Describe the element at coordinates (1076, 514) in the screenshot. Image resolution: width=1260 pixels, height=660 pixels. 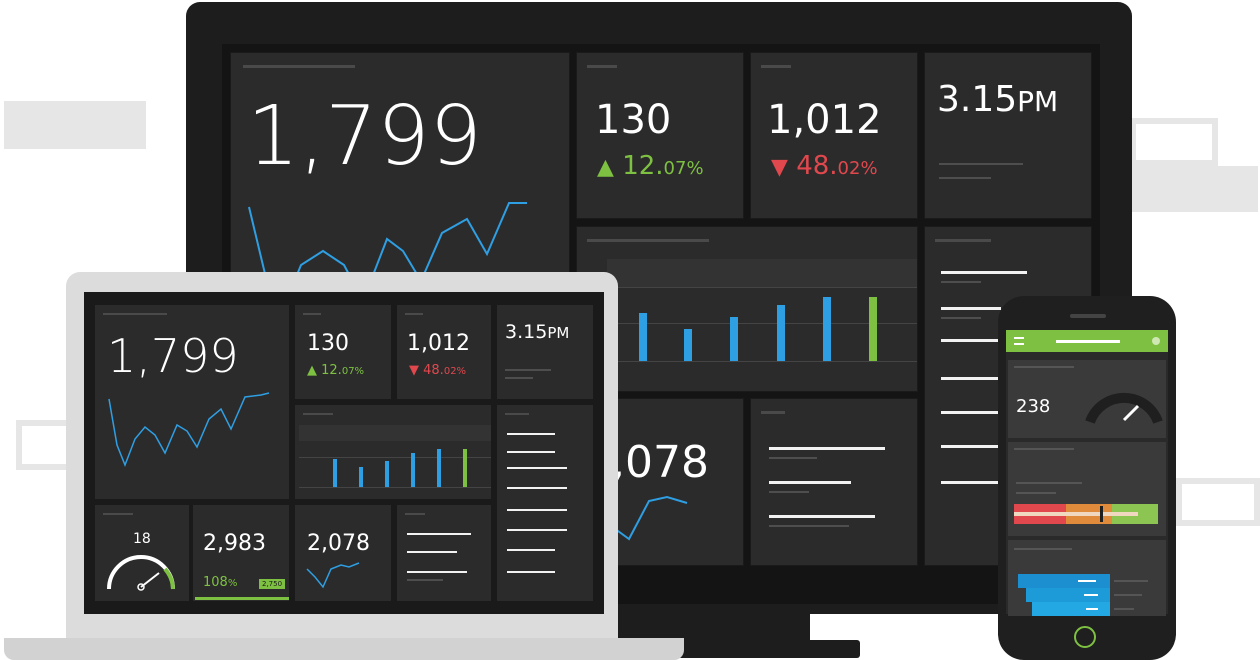
I see `bullet-value-bar` at that location.